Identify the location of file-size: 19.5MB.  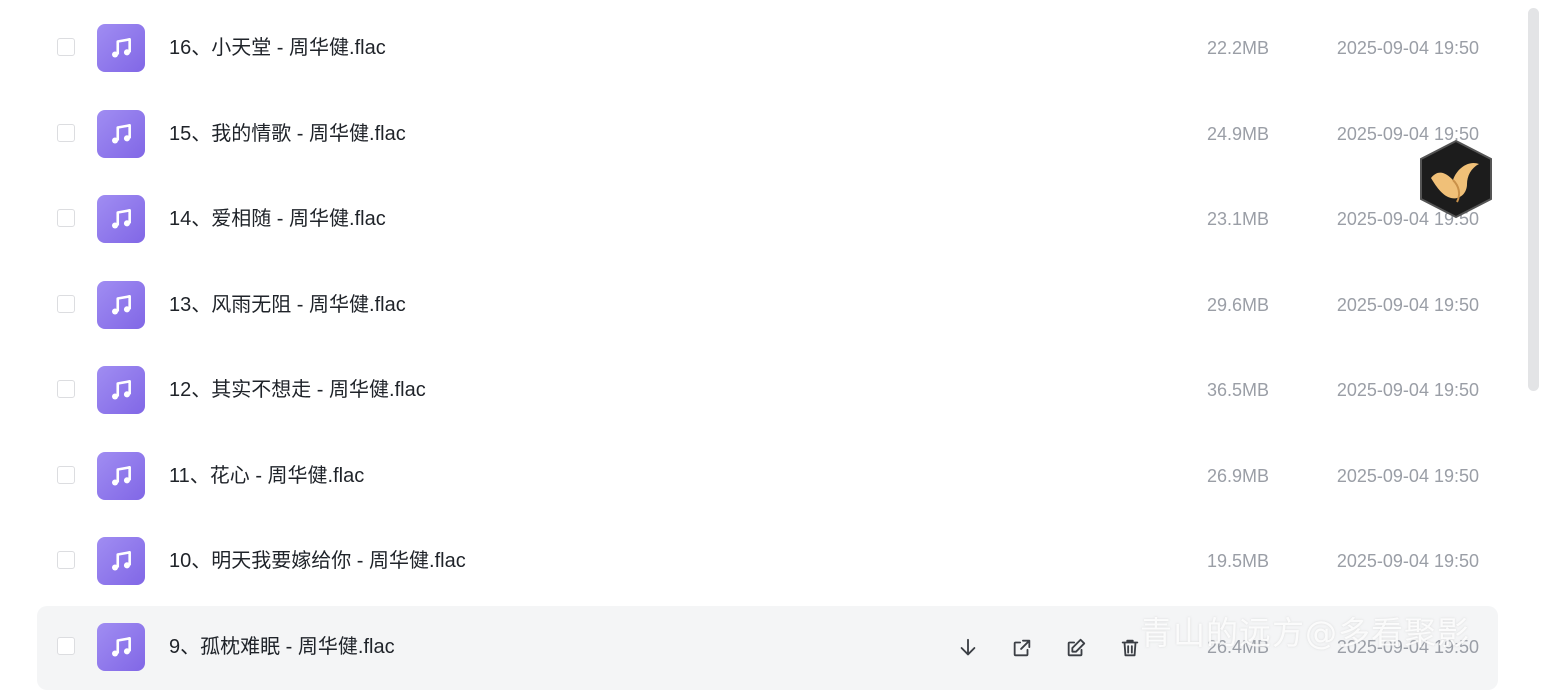
(1237, 561).